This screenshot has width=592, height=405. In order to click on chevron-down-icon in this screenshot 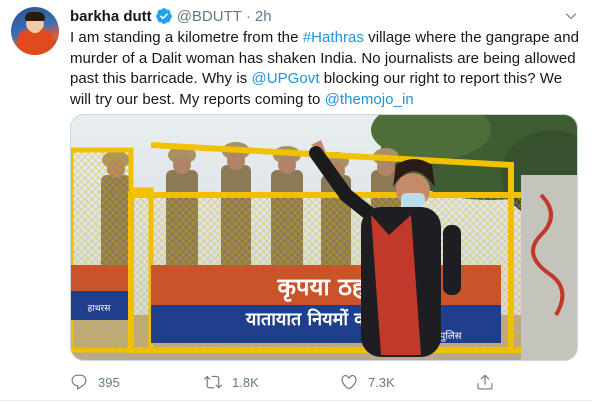, I will do `click(571, 16)`.